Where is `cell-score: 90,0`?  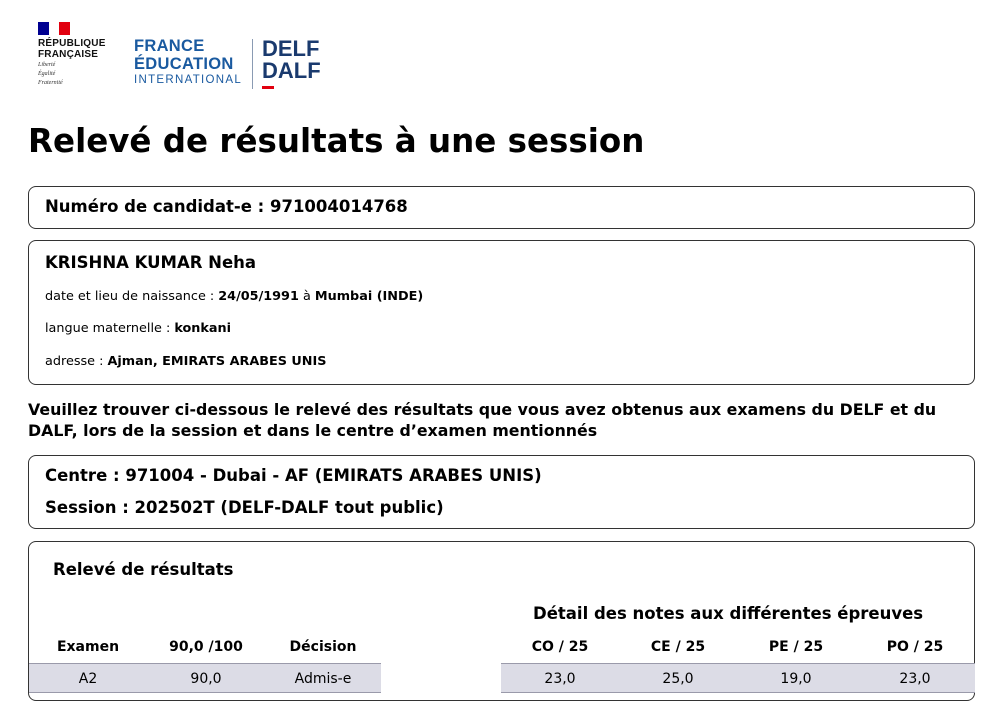
cell-score: 90,0 is located at coordinates (206, 679).